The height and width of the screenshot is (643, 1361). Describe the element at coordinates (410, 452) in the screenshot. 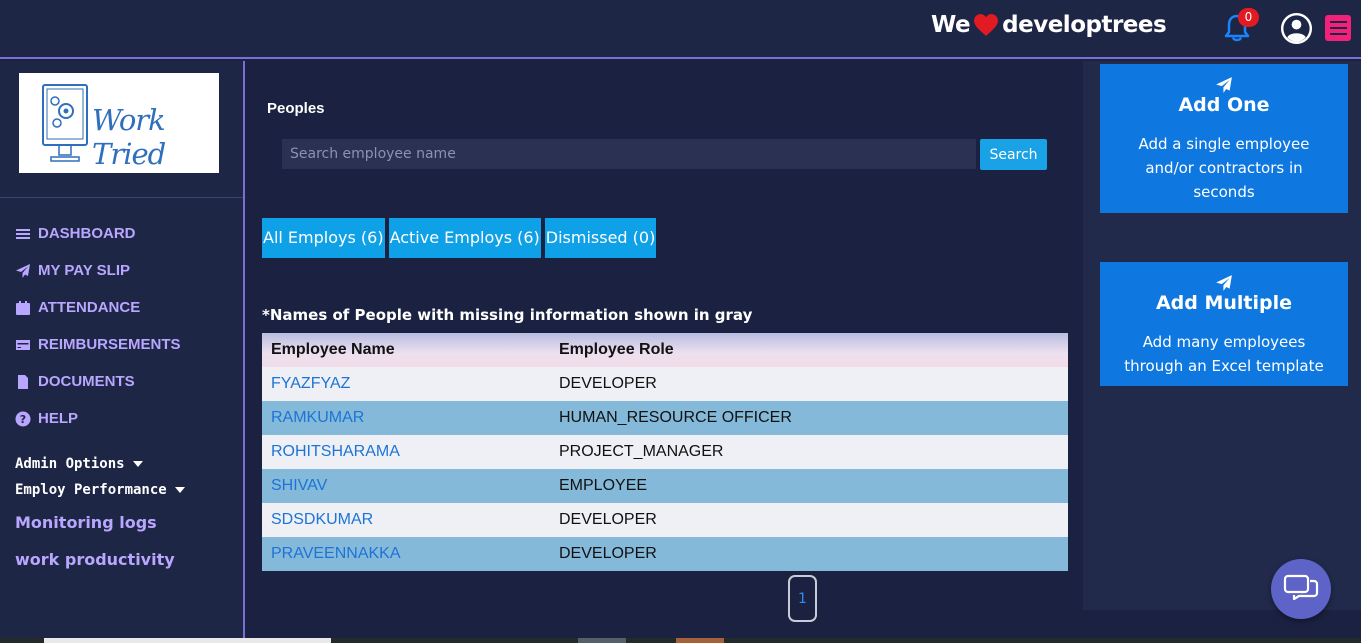

I see `employee-name-link: ROHITSHARAMA` at that location.